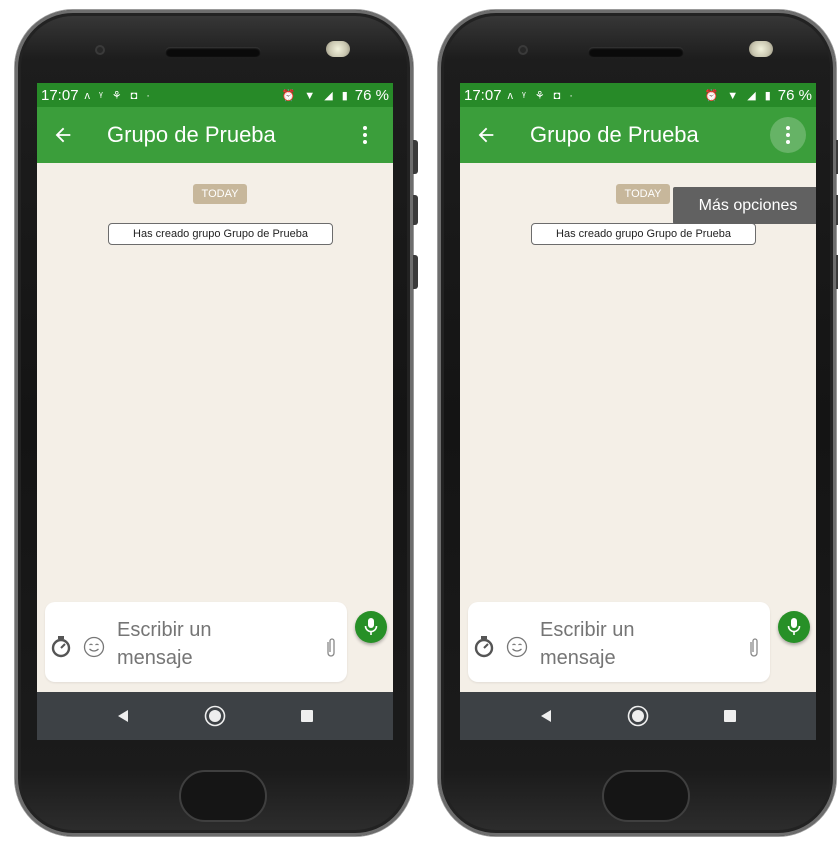 The image size is (838, 841). What do you see at coordinates (744, 205) in the screenshot?
I see `more-options-tooltip: Más opciones` at bounding box center [744, 205].